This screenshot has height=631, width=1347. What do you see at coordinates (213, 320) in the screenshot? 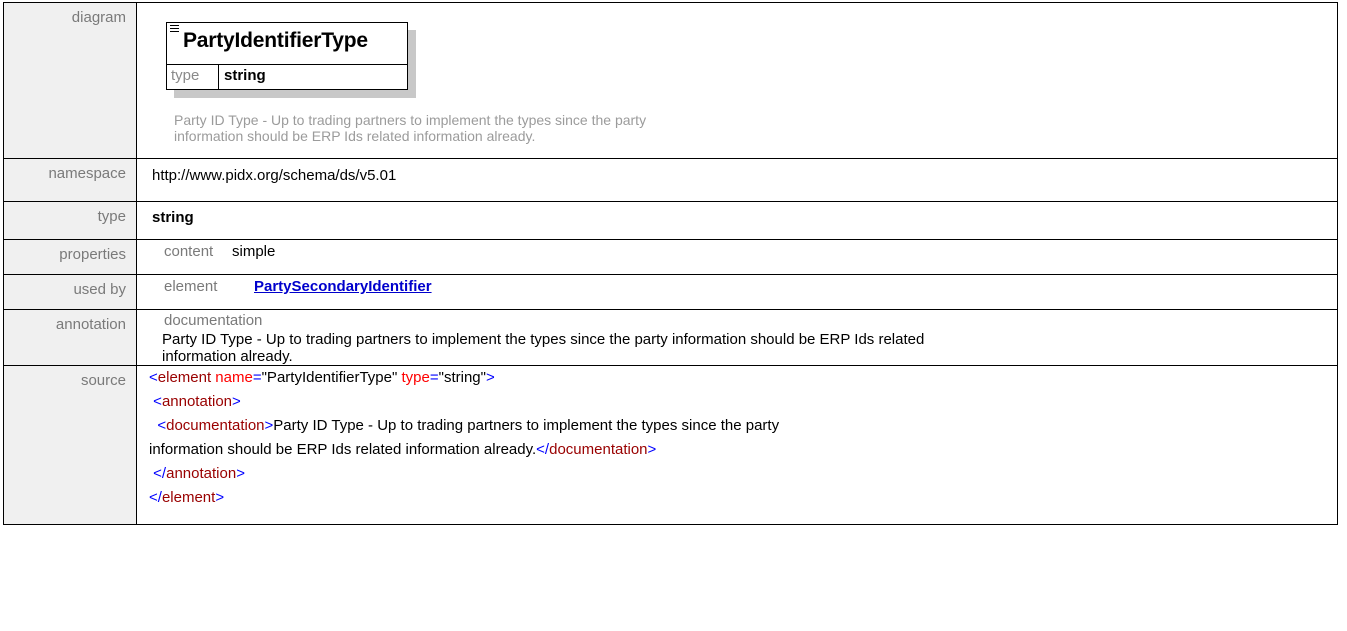
I see `annotation-key: documentation` at bounding box center [213, 320].